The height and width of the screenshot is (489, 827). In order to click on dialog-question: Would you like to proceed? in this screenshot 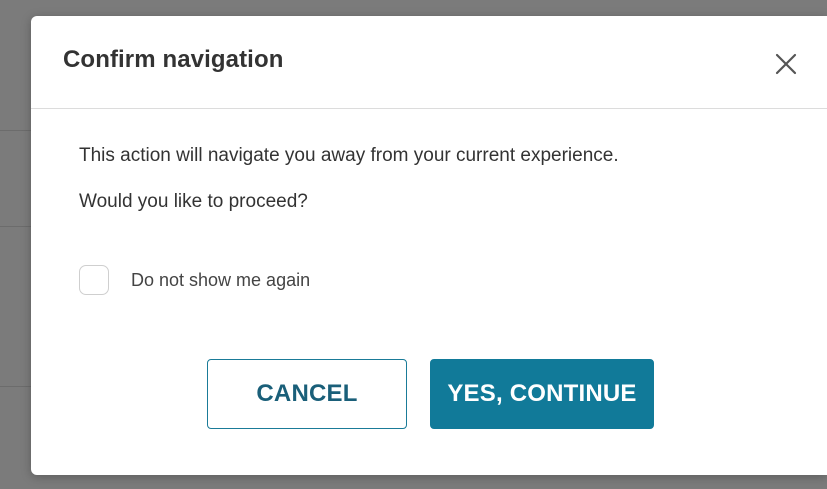, I will do `click(193, 201)`.